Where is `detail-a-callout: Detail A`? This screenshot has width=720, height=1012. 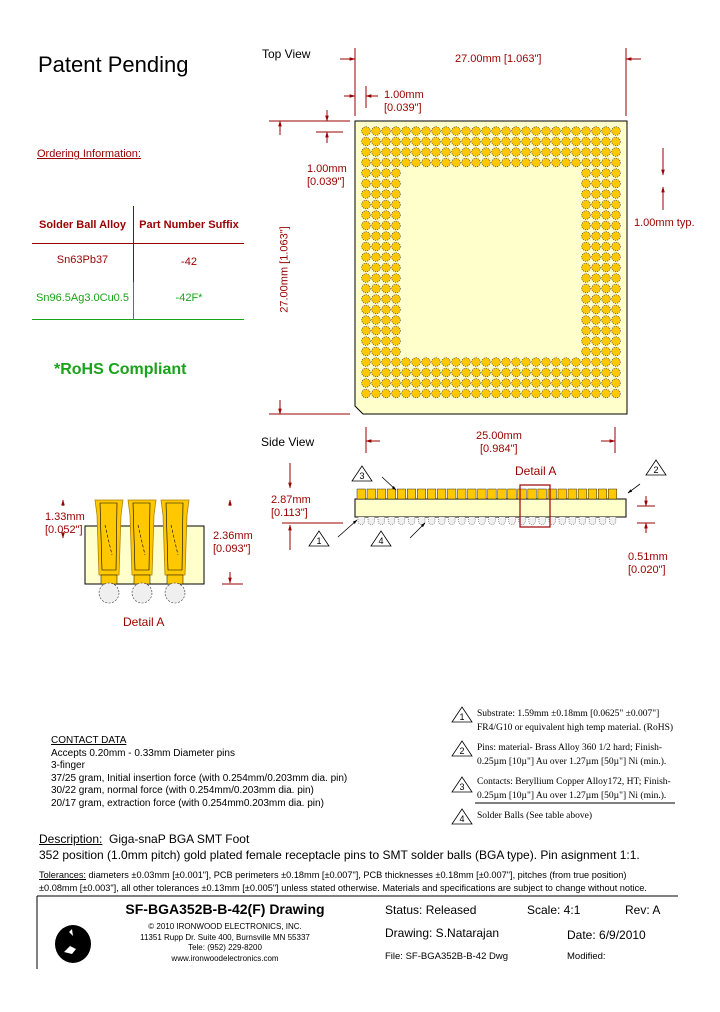
detail-a-callout: Detail A is located at coordinates (536, 471).